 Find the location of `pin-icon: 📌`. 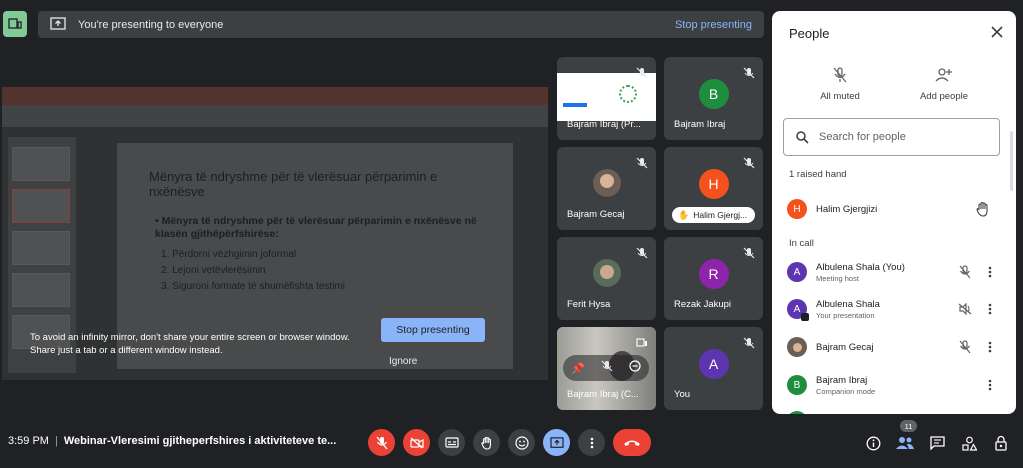

pin-icon: 📌 is located at coordinates (578, 368).